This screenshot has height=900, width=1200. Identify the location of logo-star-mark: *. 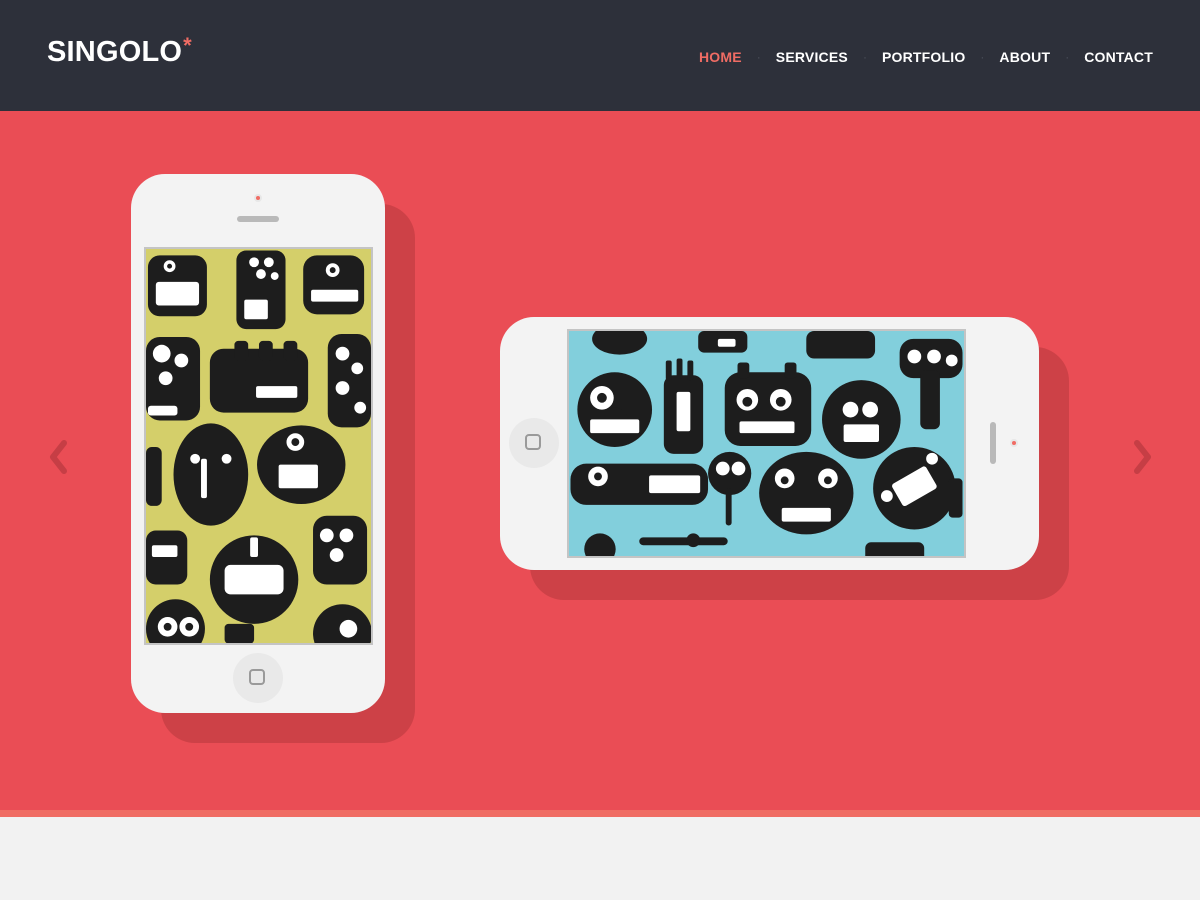
(187, 45).